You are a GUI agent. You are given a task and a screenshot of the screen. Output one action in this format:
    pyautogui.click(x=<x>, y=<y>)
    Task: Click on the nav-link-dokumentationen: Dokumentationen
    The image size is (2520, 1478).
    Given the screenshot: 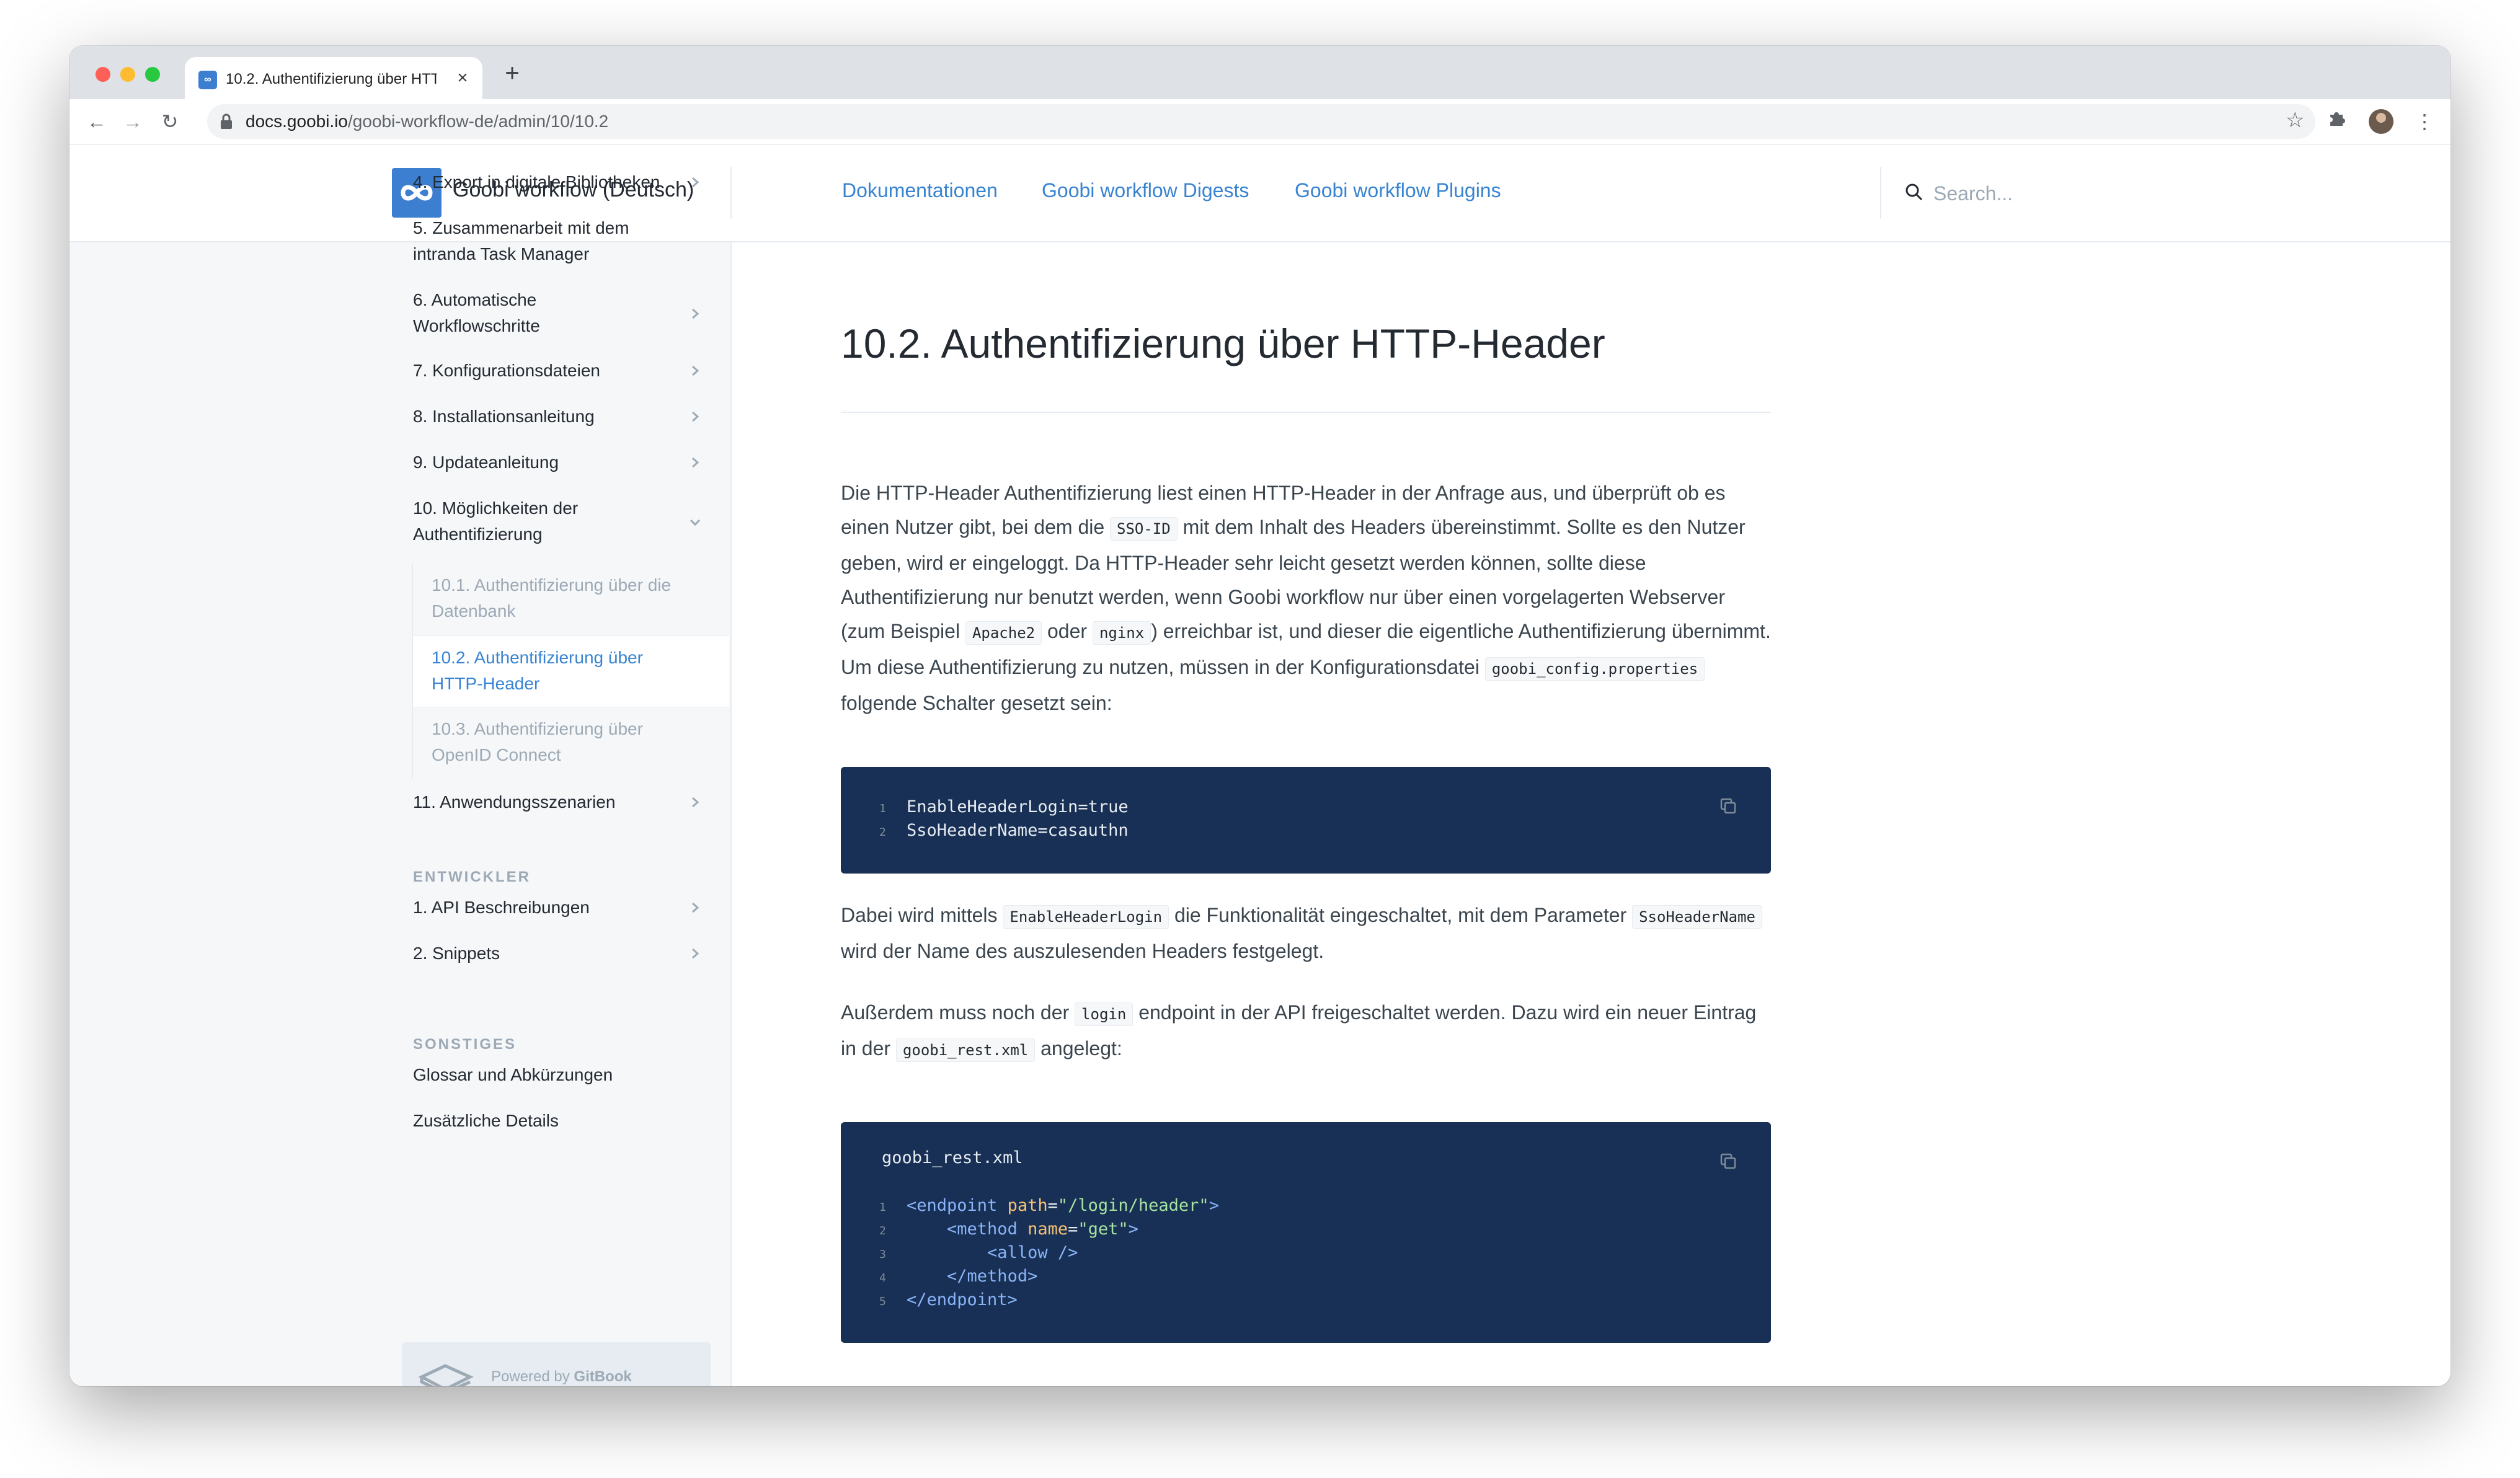 What is the action you would take?
    pyautogui.click(x=920, y=191)
    